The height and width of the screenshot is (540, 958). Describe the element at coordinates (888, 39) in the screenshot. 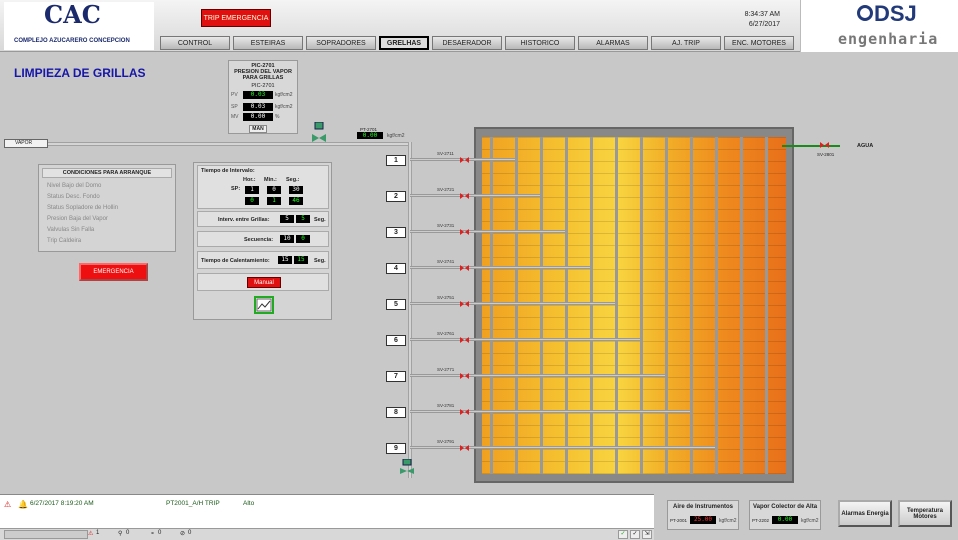

I see `dsj-brand-sub: engenharia` at that location.